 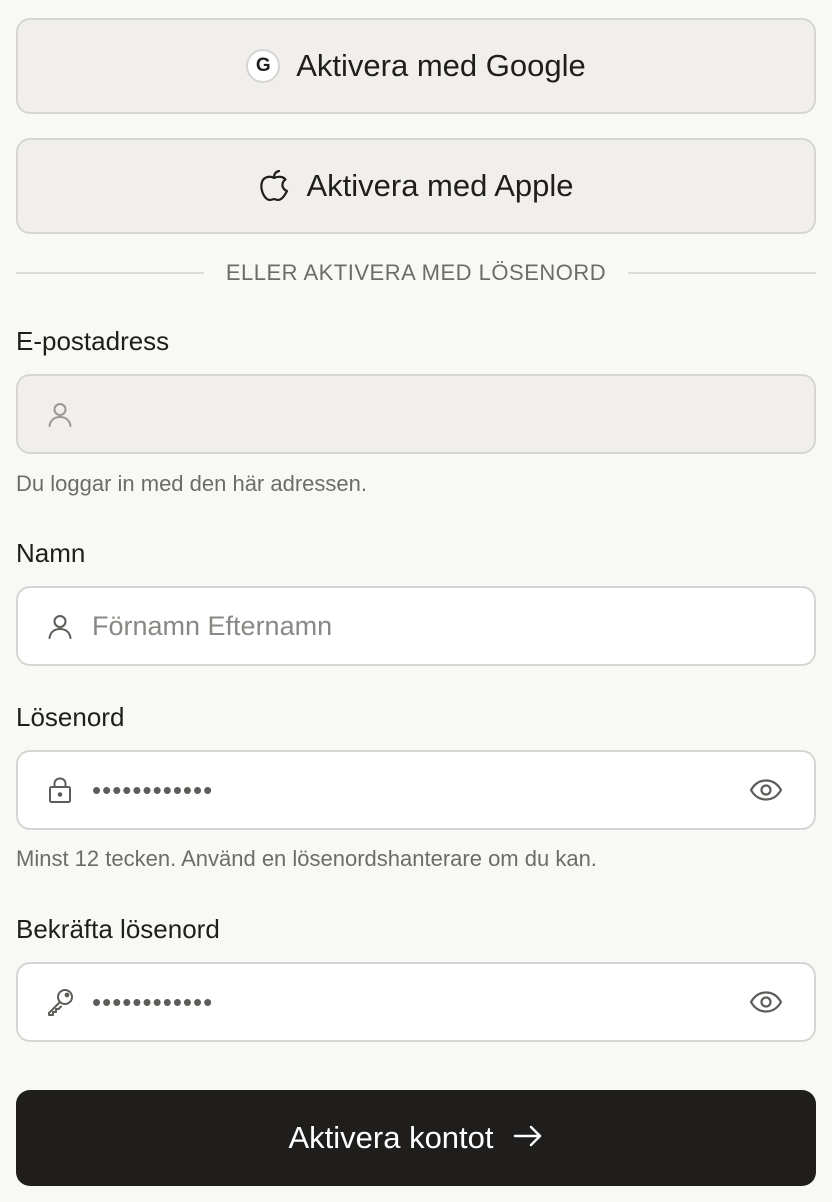 I want to click on google-activate-button: G Aktivera med Google, so click(x=416, y=66).